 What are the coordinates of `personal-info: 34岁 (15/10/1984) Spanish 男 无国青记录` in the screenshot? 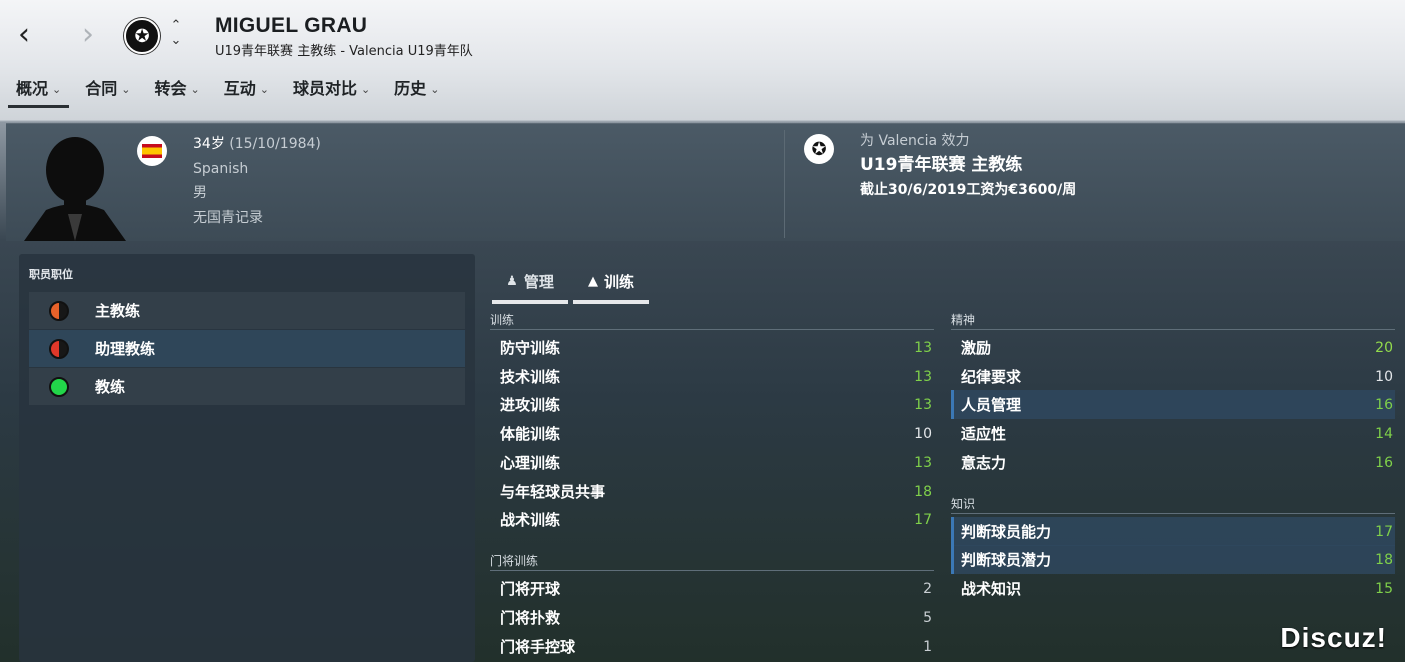 It's located at (257, 181).